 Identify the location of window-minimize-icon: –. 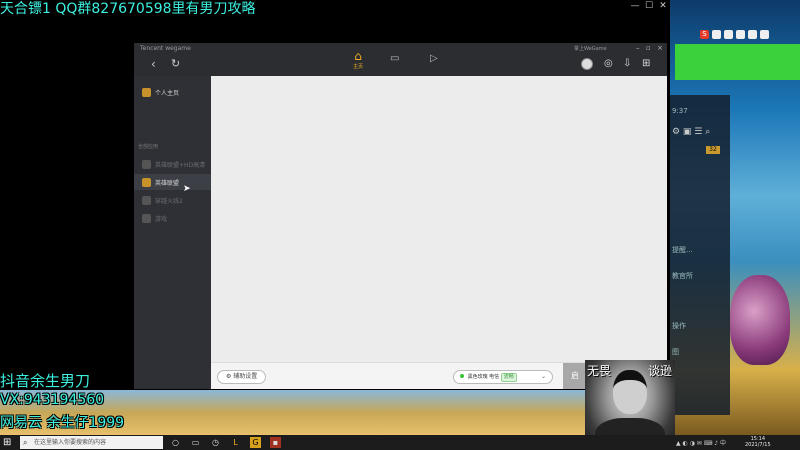
(638, 48).